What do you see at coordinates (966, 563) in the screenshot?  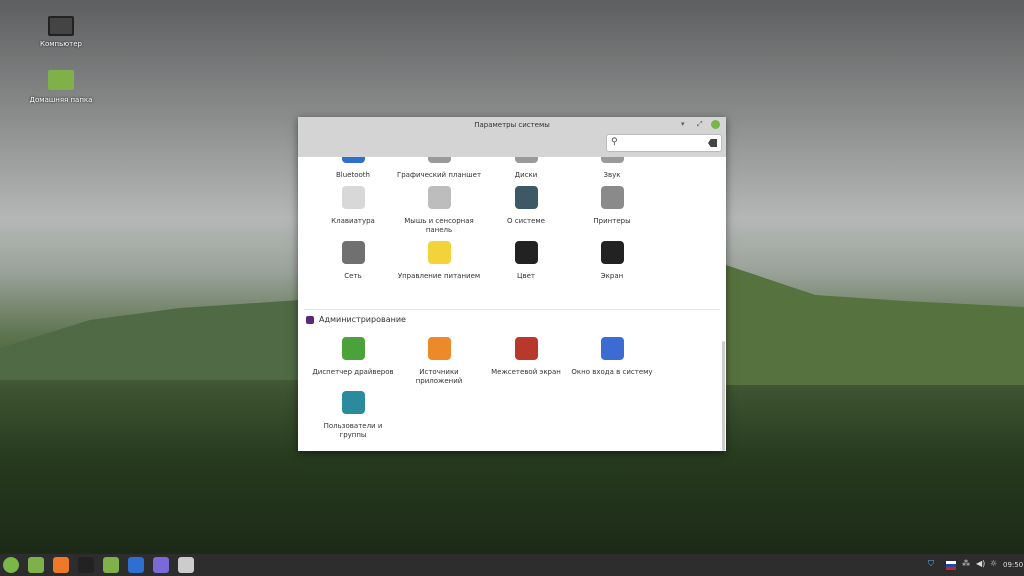 I see `network-icon: ⁂` at bounding box center [966, 563].